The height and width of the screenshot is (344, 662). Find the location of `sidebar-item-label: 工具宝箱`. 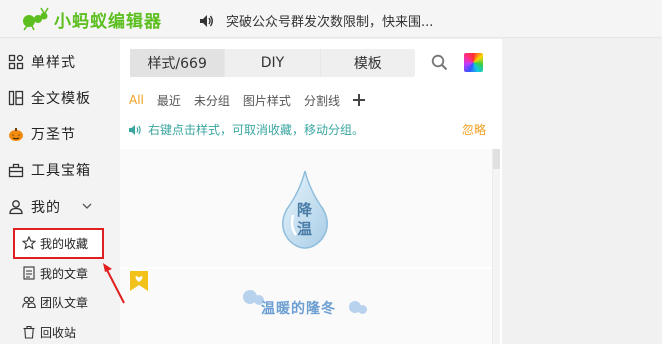

sidebar-item-label: 工具宝箱 is located at coordinates (61, 171).